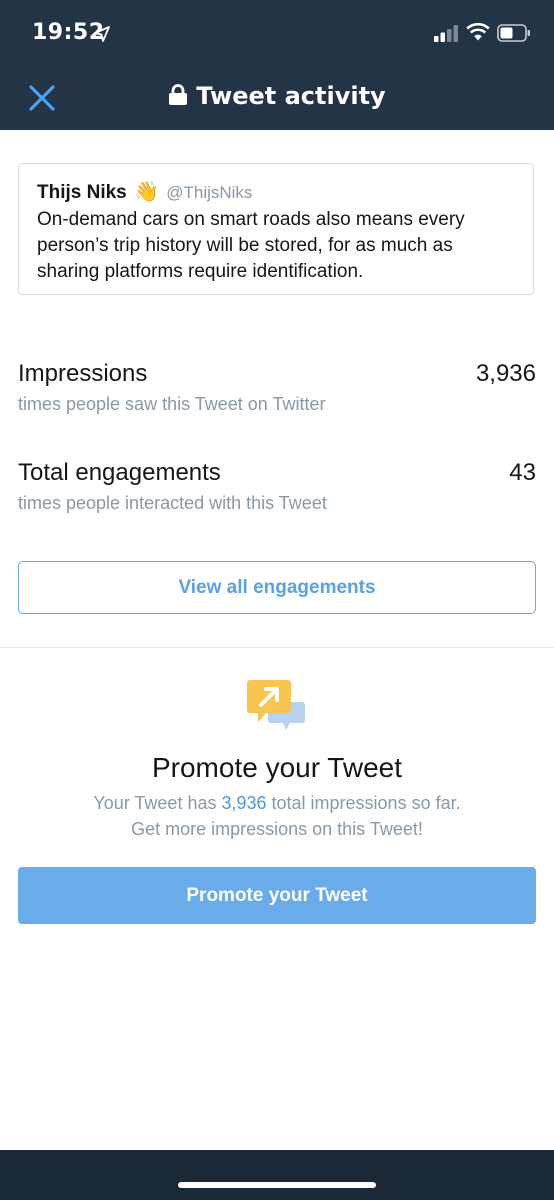 This screenshot has height=1200, width=554. I want to click on engagements-label: Total engagements, so click(119, 472).